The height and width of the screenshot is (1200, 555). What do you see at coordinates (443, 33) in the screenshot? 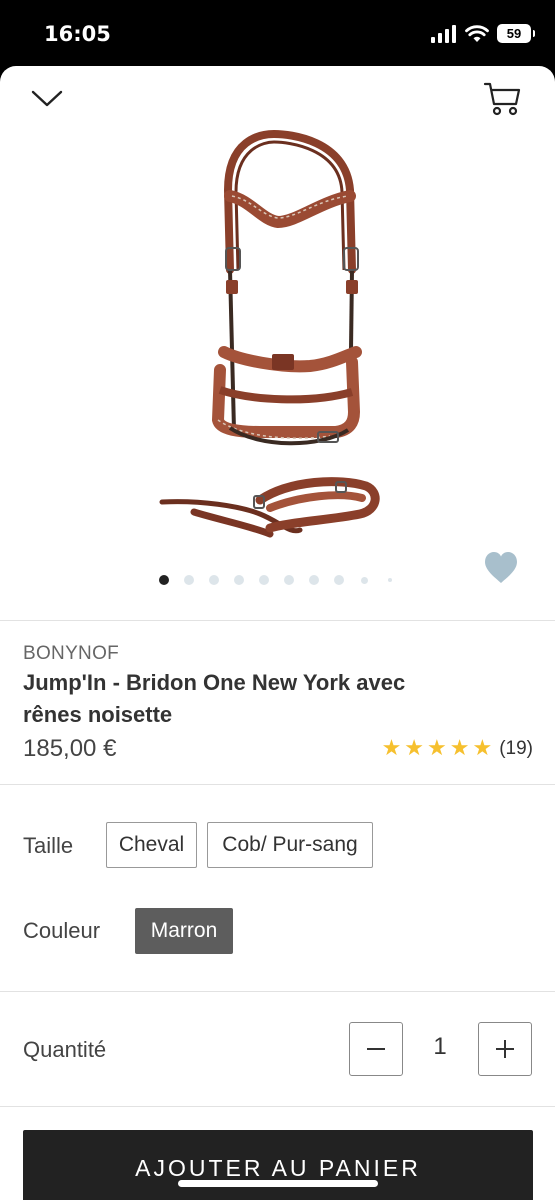
I see `signal-icon` at bounding box center [443, 33].